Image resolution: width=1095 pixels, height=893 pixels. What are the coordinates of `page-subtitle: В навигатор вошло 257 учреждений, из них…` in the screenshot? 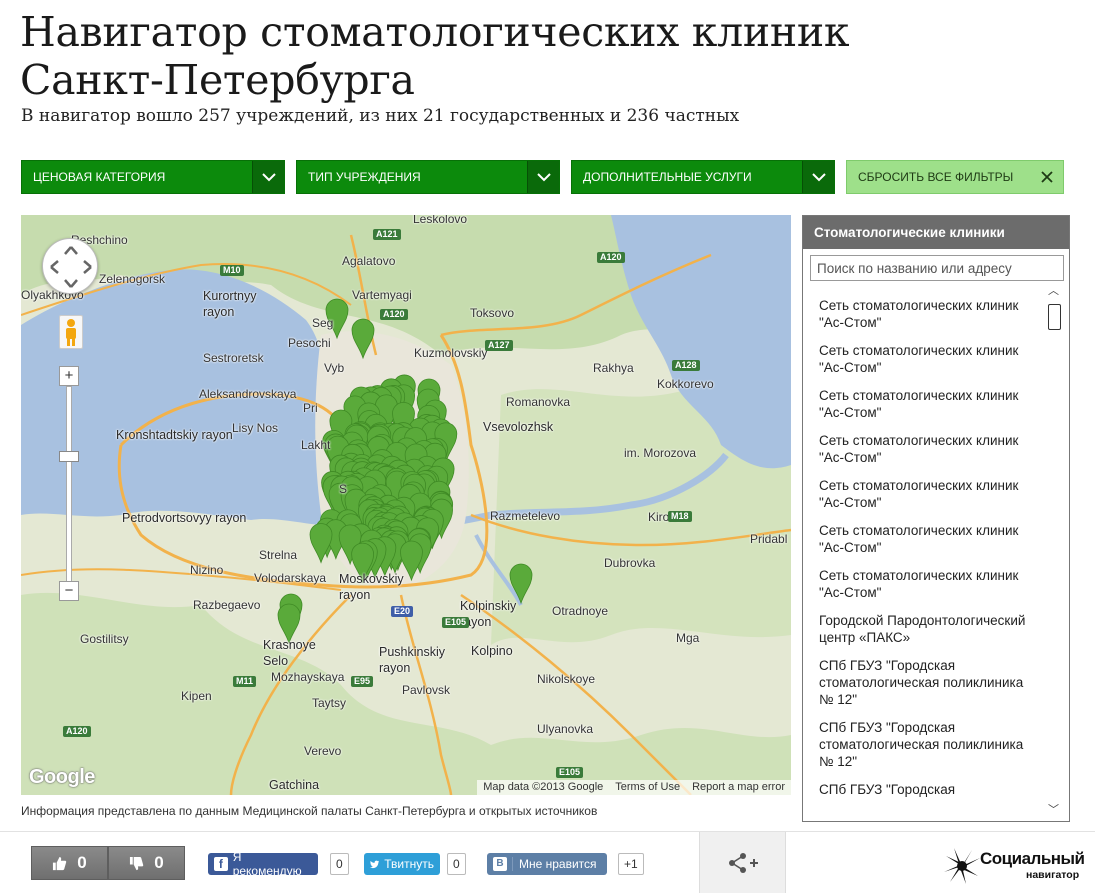 It's located at (380, 116).